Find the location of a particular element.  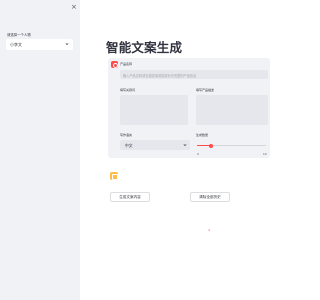

language-select-value: 中文 is located at coordinates (129, 145).